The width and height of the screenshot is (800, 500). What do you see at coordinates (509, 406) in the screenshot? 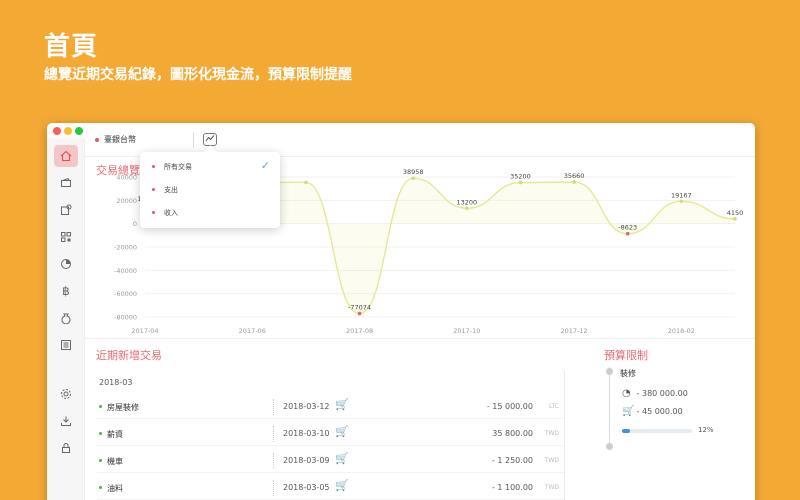
I see `transaction-amount: - 15 000.00` at bounding box center [509, 406].